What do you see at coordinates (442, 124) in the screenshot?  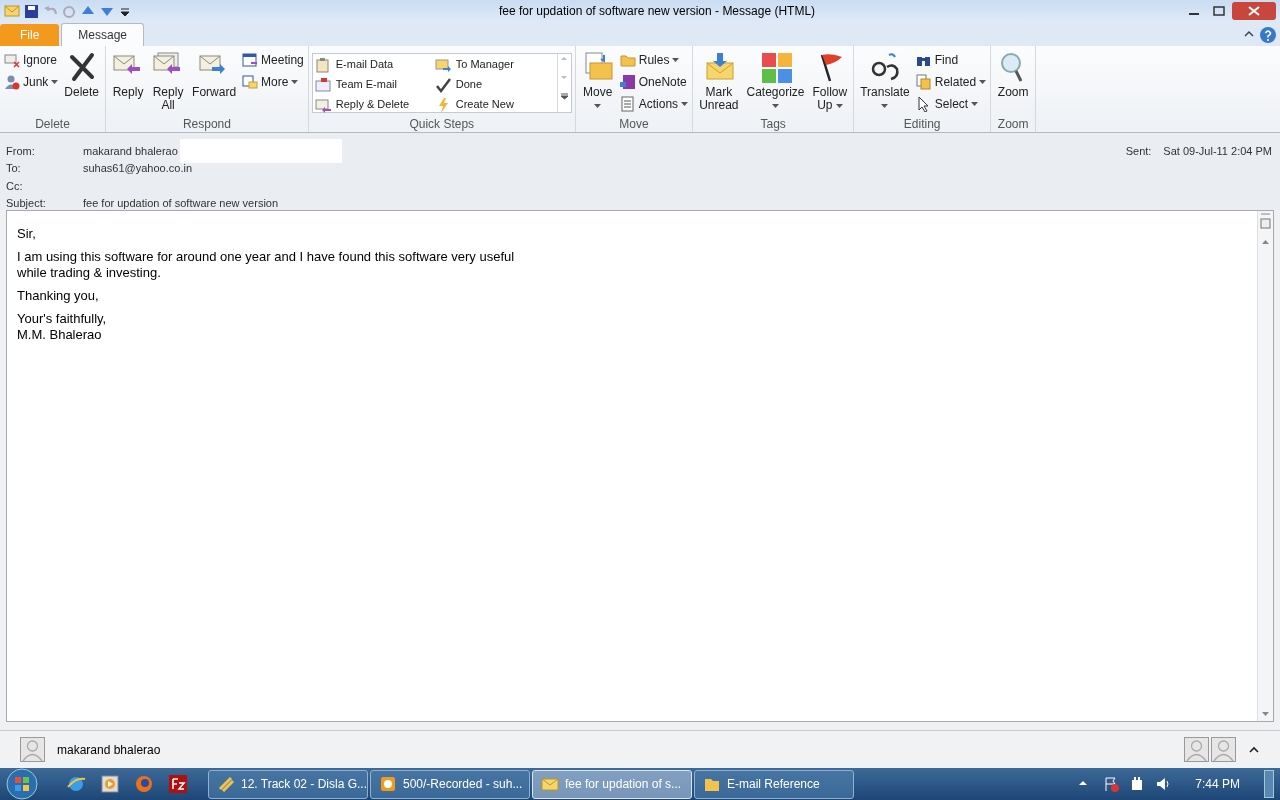 I see `group-label: Quick Steps` at bounding box center [442, 124].